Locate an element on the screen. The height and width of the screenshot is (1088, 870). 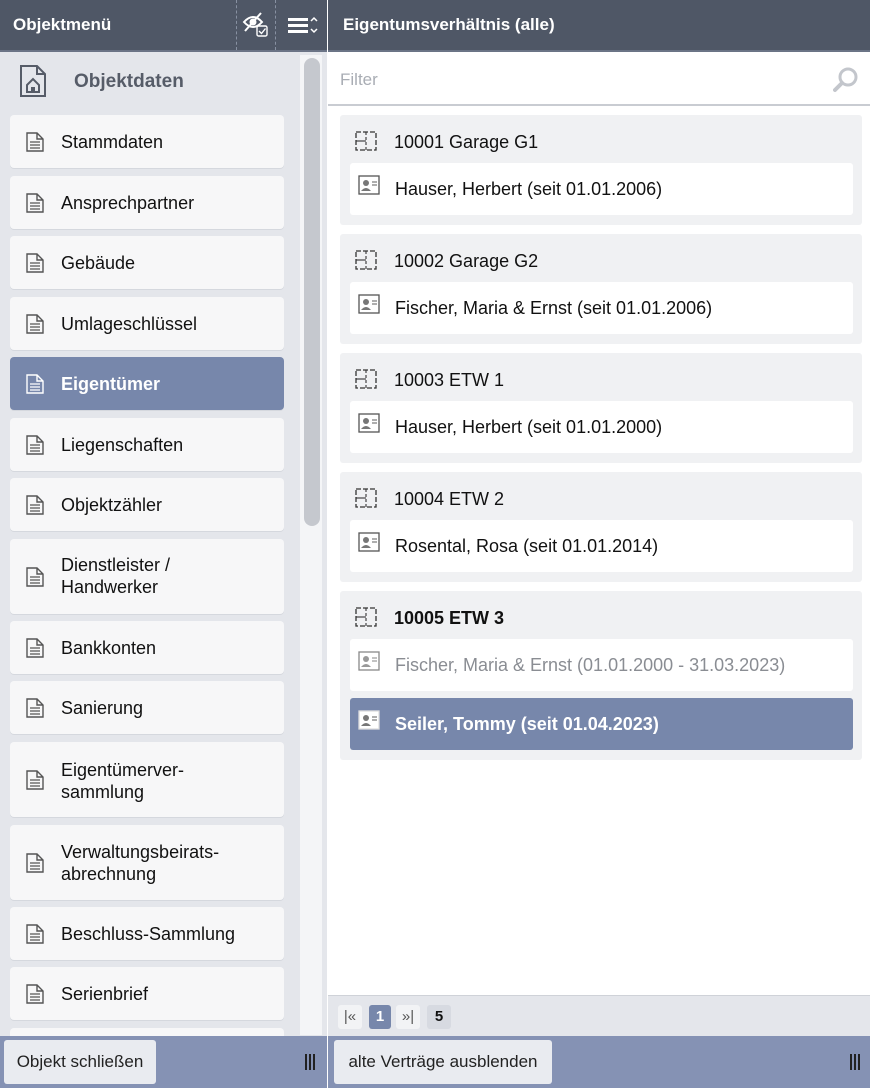
owner-label: Hauser, Herbert (seit 01.01.2000) is located at coordinates (529, 427).